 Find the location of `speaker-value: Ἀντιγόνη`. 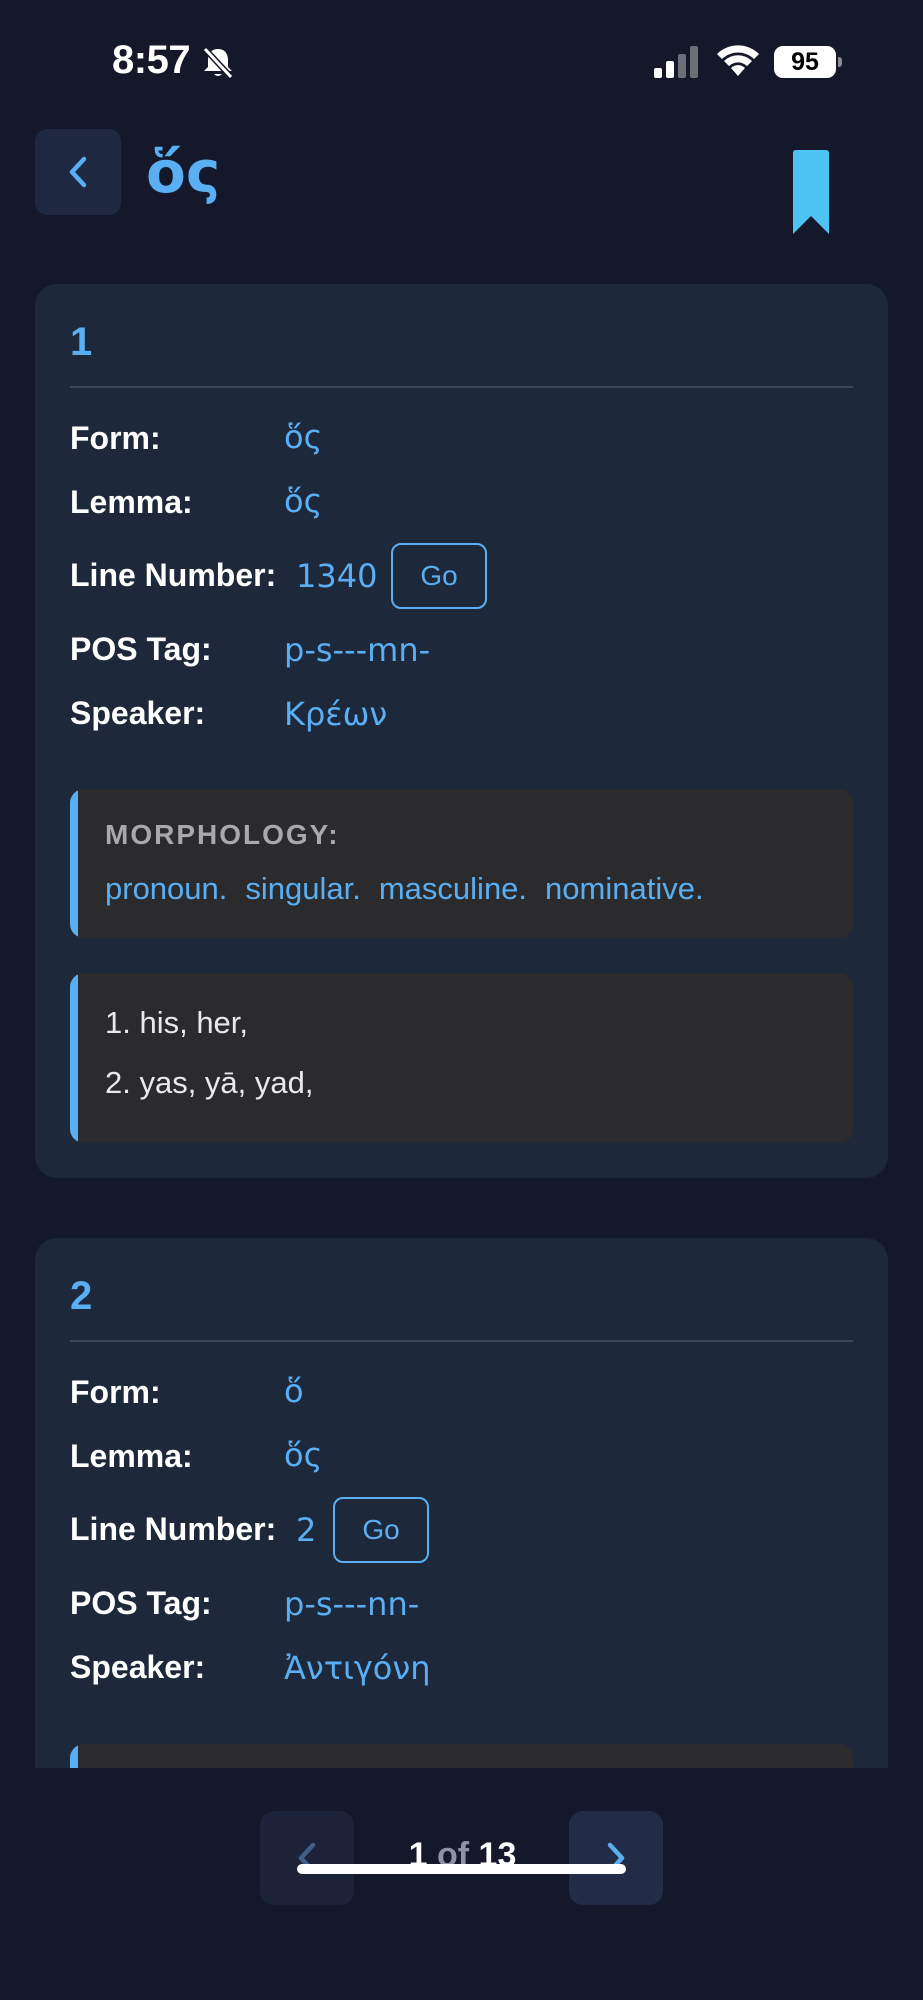

speaker-value: Ἀντιγόνη is located at coordinates (357, 1668).